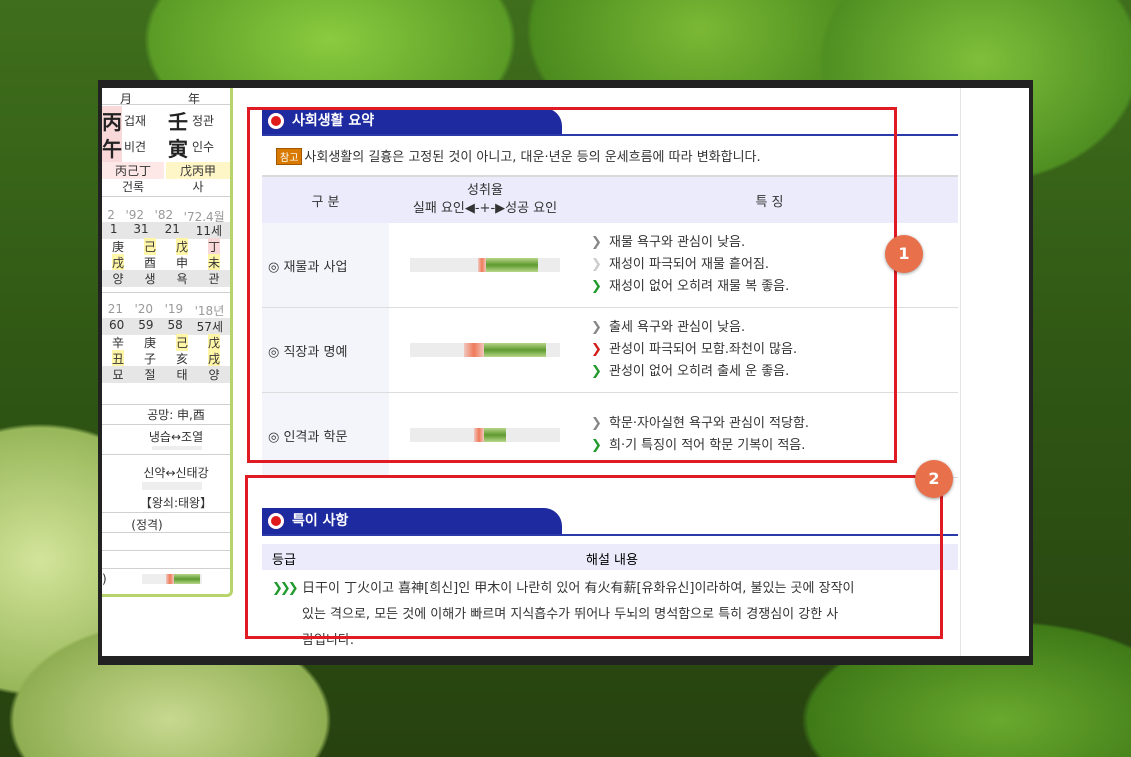 The image size is (1131, 757). I want to click on month-branch-role: 비견, so click(135, 147).